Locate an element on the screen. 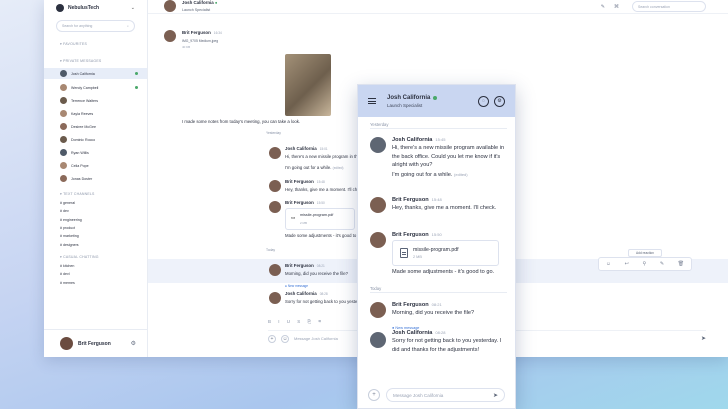 The height and width of the screenshot is (409, 728). mobile-composer: + Message Josh California ➤ is located at coordinates (436, 395).